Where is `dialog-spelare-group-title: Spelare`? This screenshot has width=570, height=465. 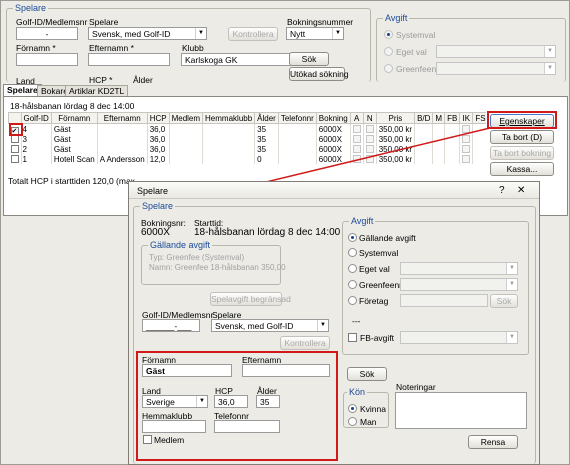
dialog-spelare-group-title: Spelare is located at coordinates (158, 206).